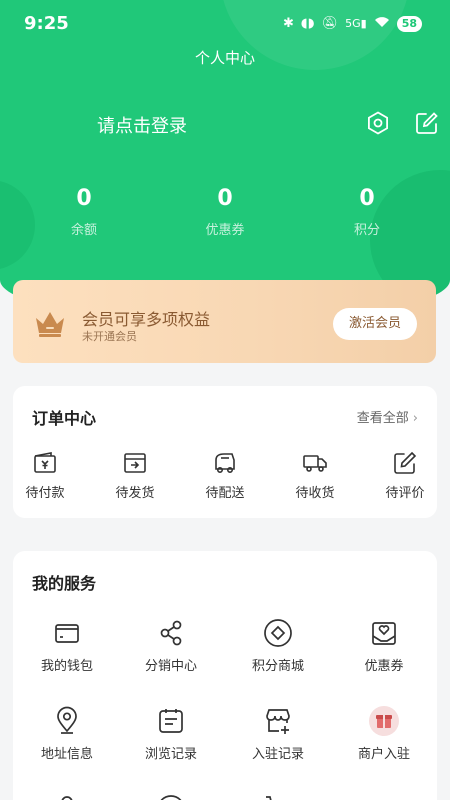  I want to click on store-add-icon, so click(278, 721).